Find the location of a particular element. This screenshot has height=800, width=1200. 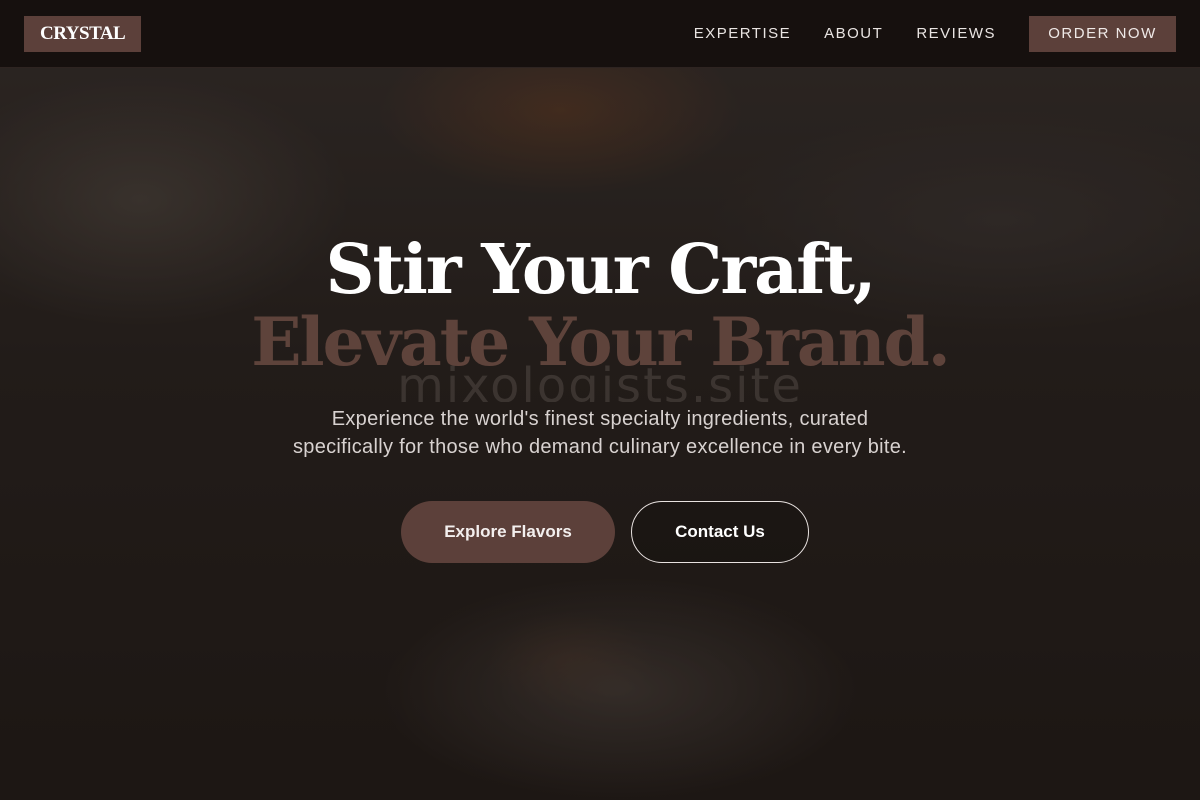

nav-link-expertise: EXPERTISE is located at coordinates (742, 33).